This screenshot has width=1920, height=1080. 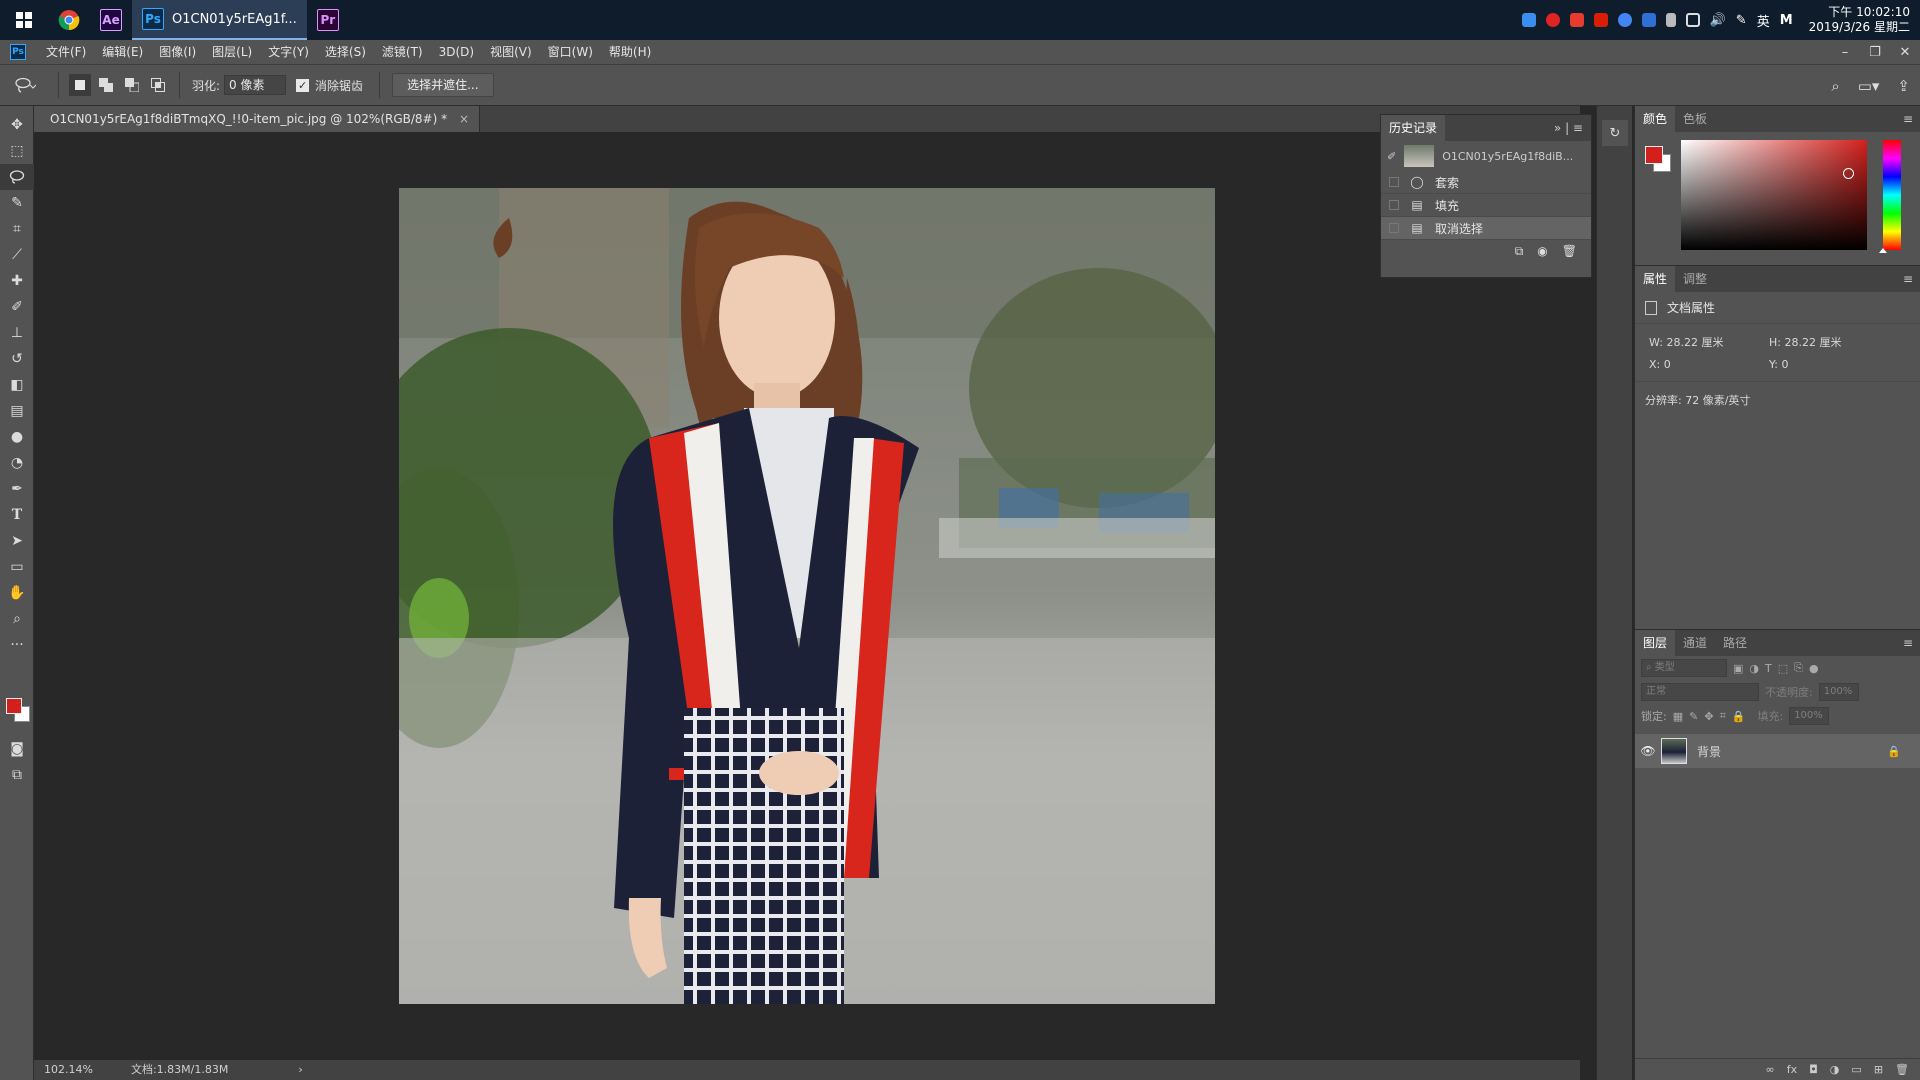 I want to click on height-field: H: 28.22 厘米, so click(x=1829, y=342).